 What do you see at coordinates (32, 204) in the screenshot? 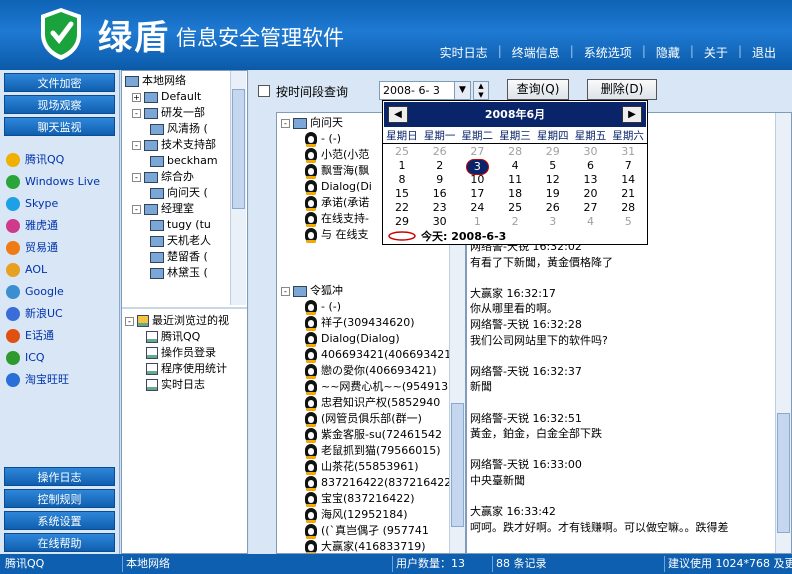
I see `im-app-2: Skype` at bounding box center [32, 204].